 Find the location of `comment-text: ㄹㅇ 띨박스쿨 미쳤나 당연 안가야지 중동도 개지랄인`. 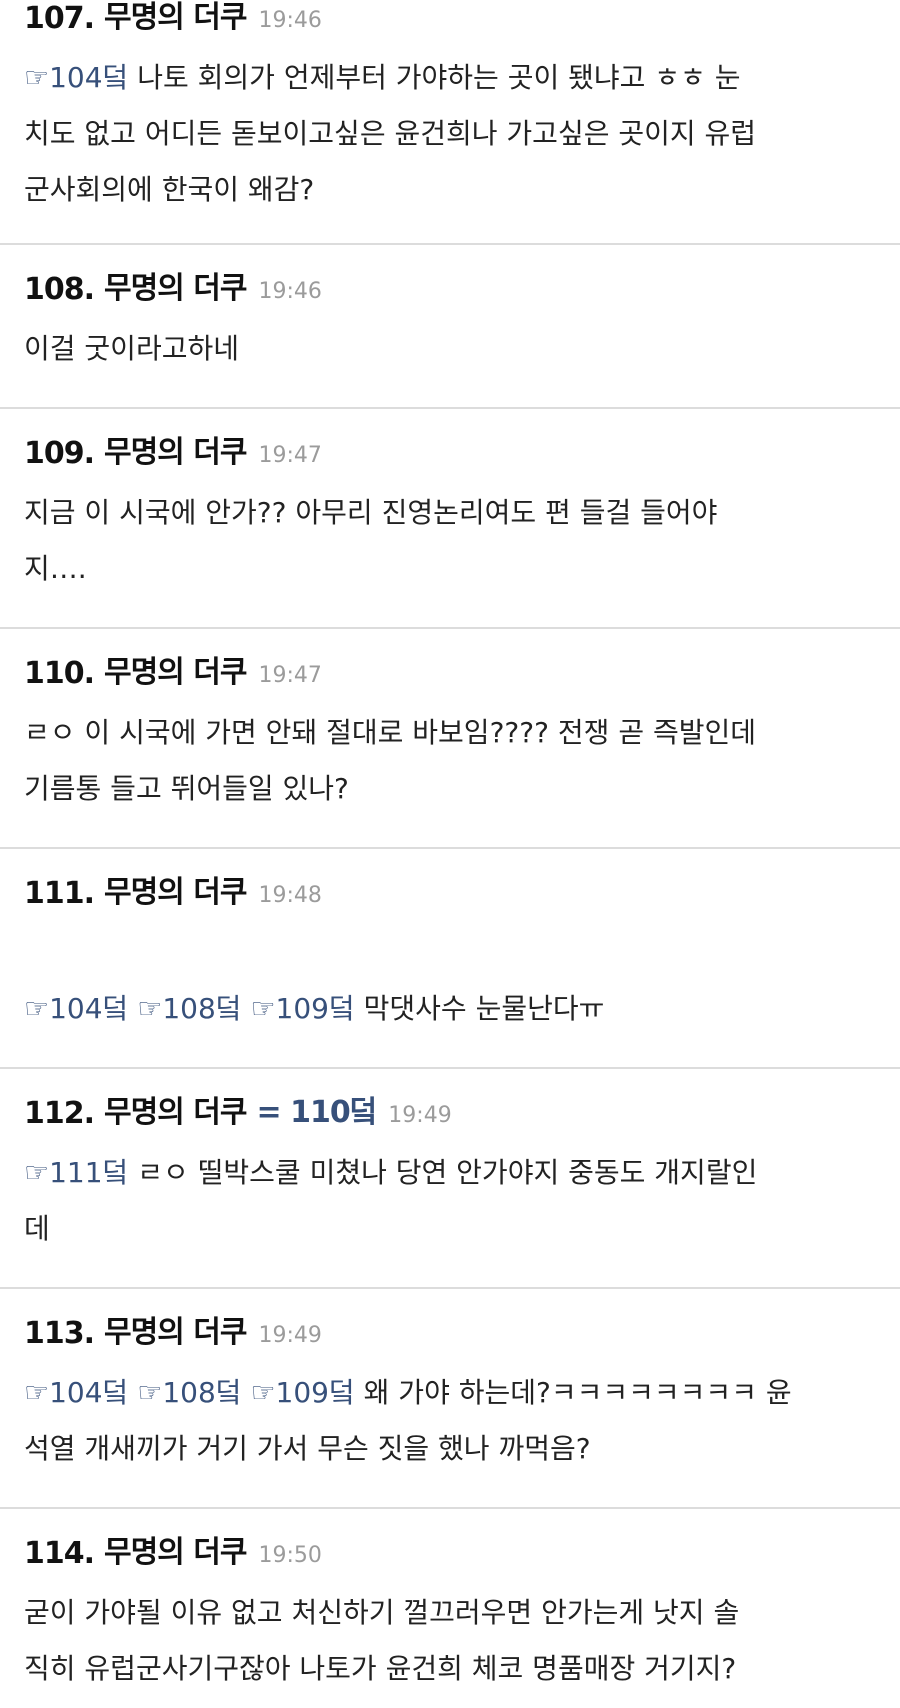

comment-text: ㄹㅇ 띨박스쿨 미쳤나 당연 안가야지 중동도 개지랄인 is located at coordinates (443, 1172).